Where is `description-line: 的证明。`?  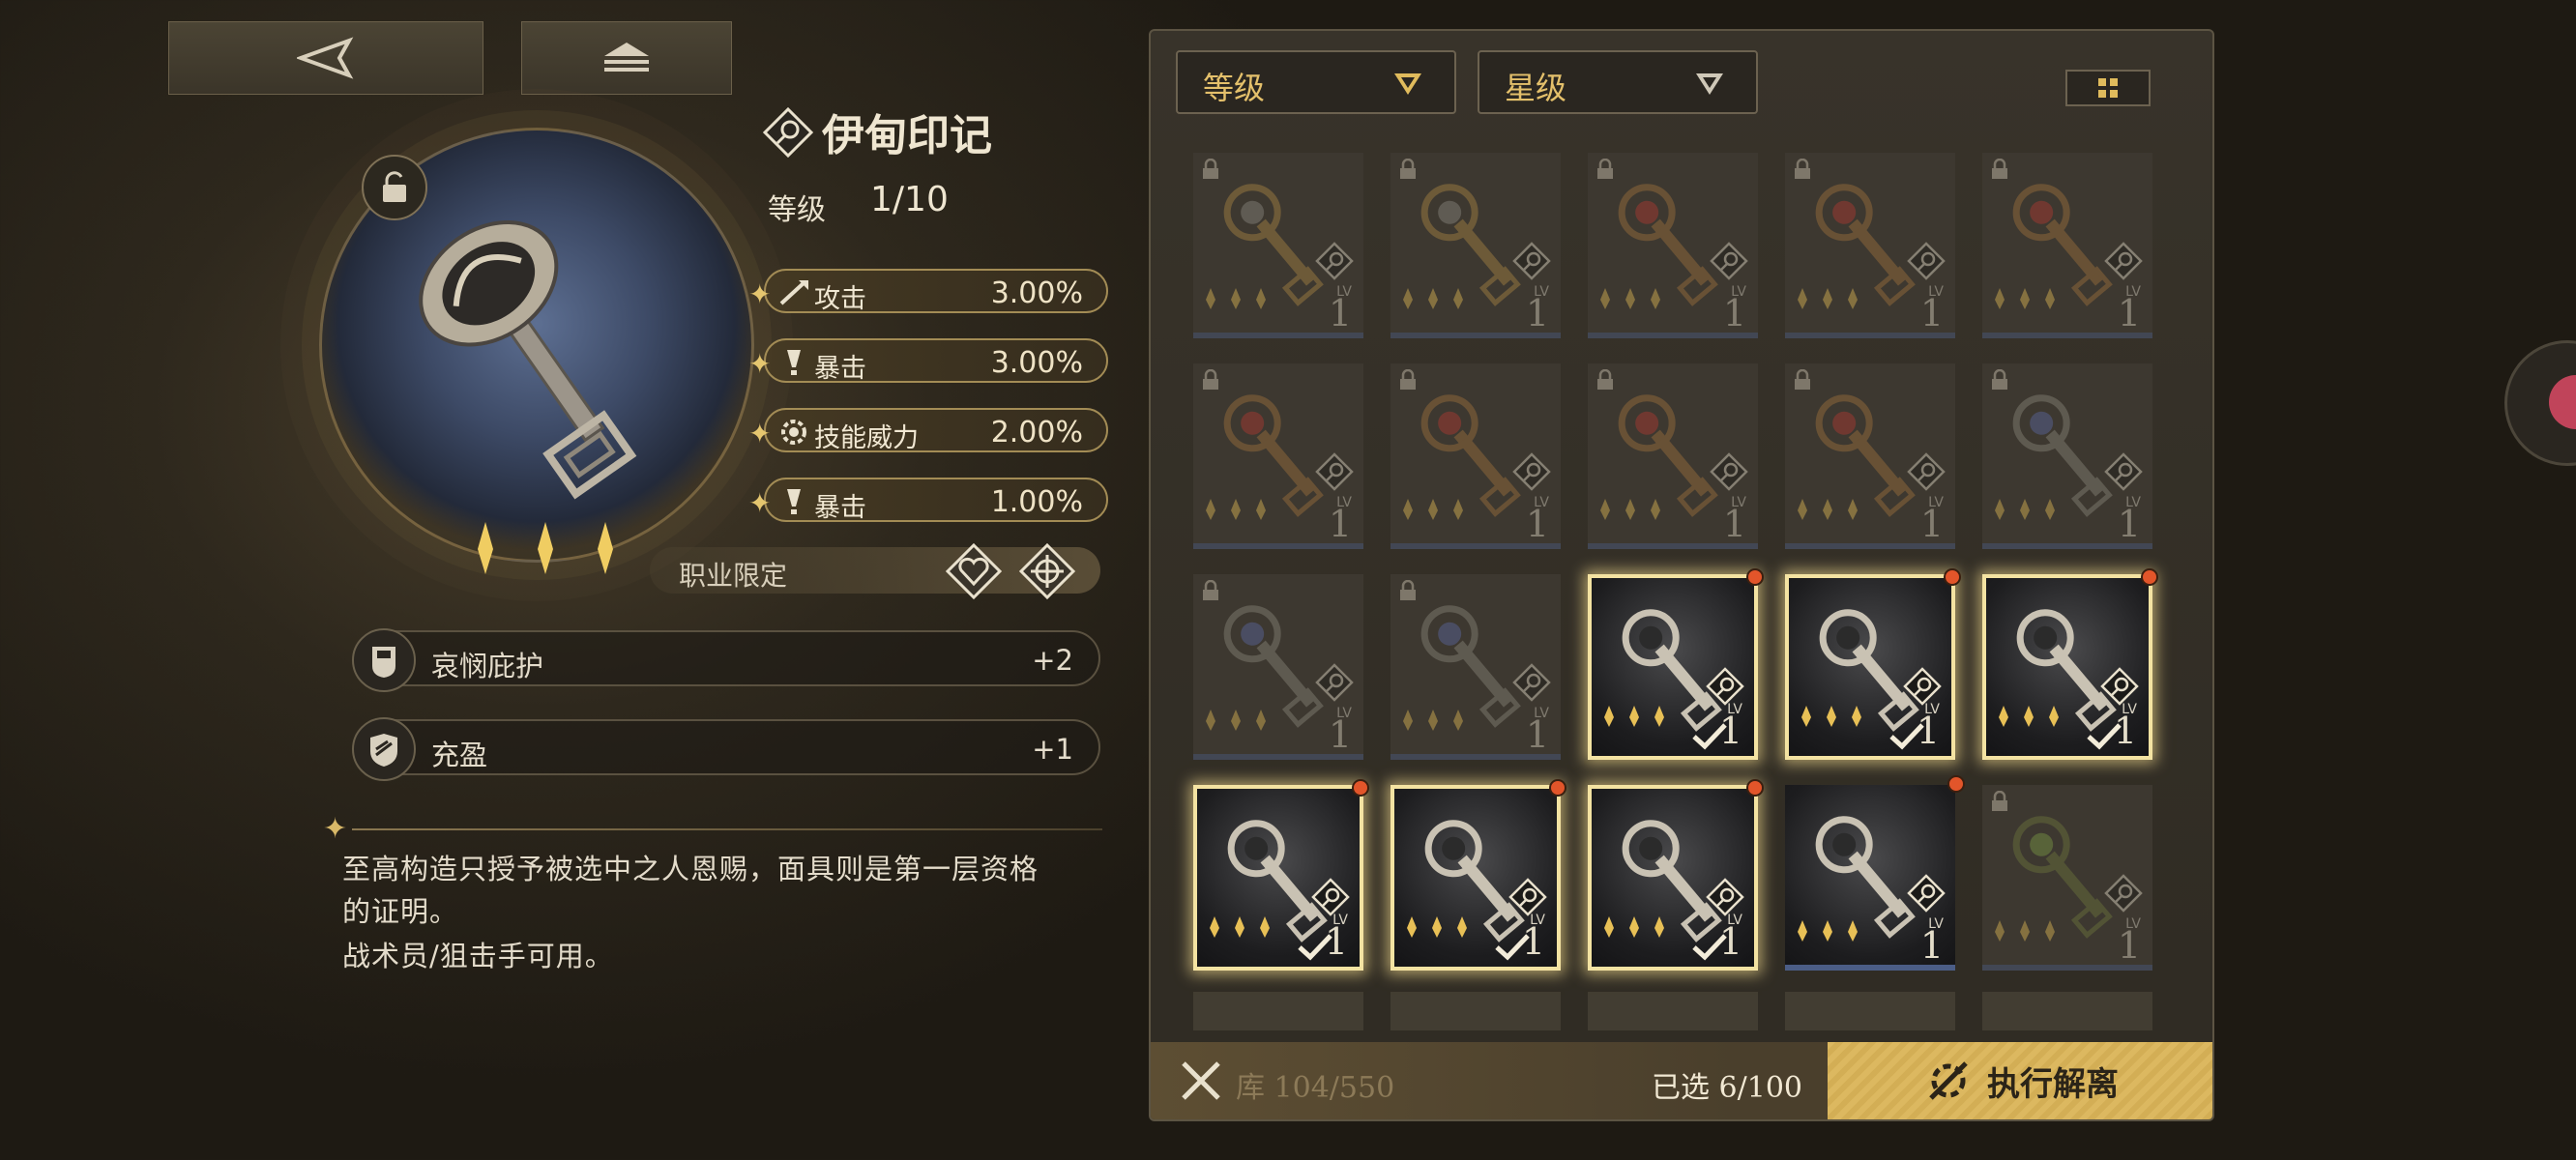 description-line: 的证明。 is located at coordinates (400, 912).